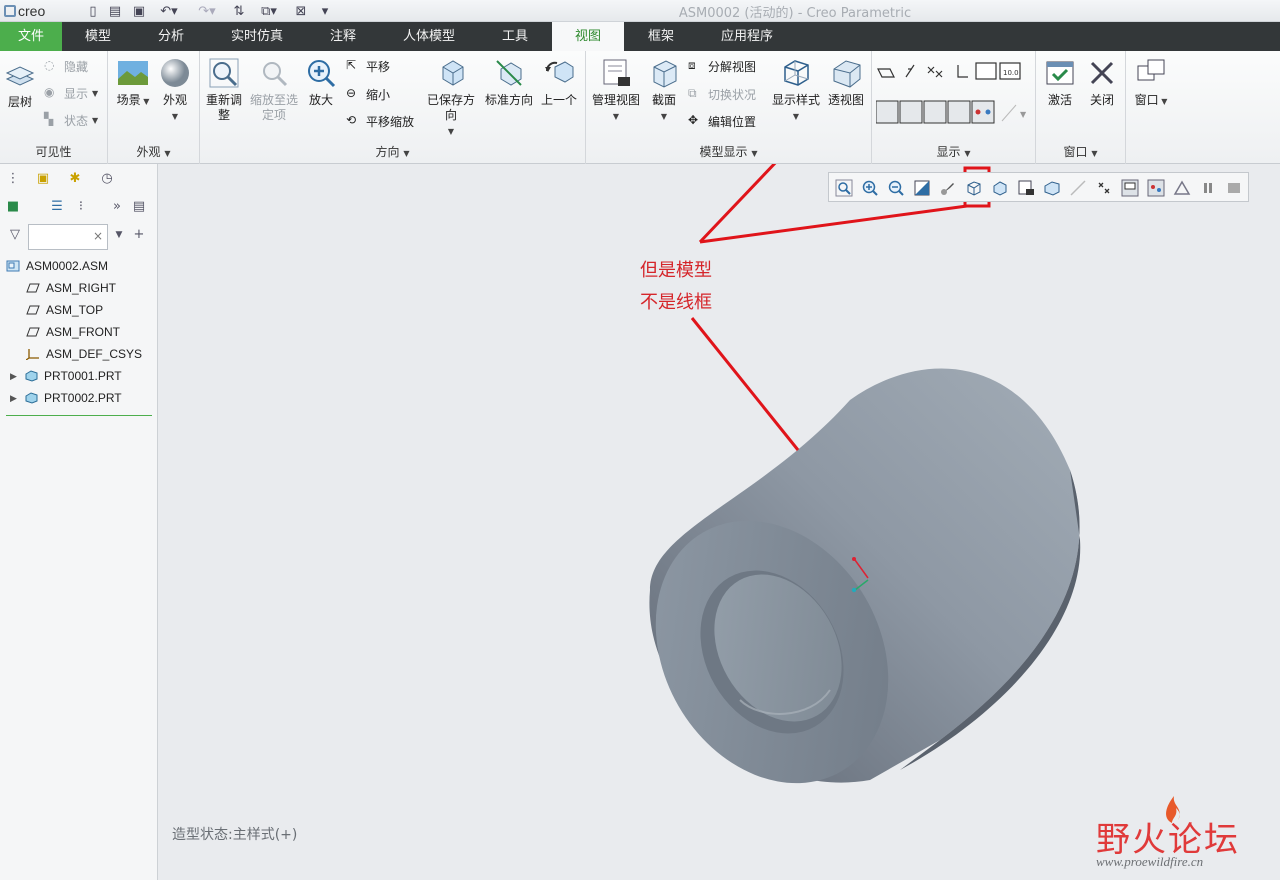 This screenshot has height=880, width=1280. I want to click on manage-views-button: 管理视图 ▼, so click(616, 90).